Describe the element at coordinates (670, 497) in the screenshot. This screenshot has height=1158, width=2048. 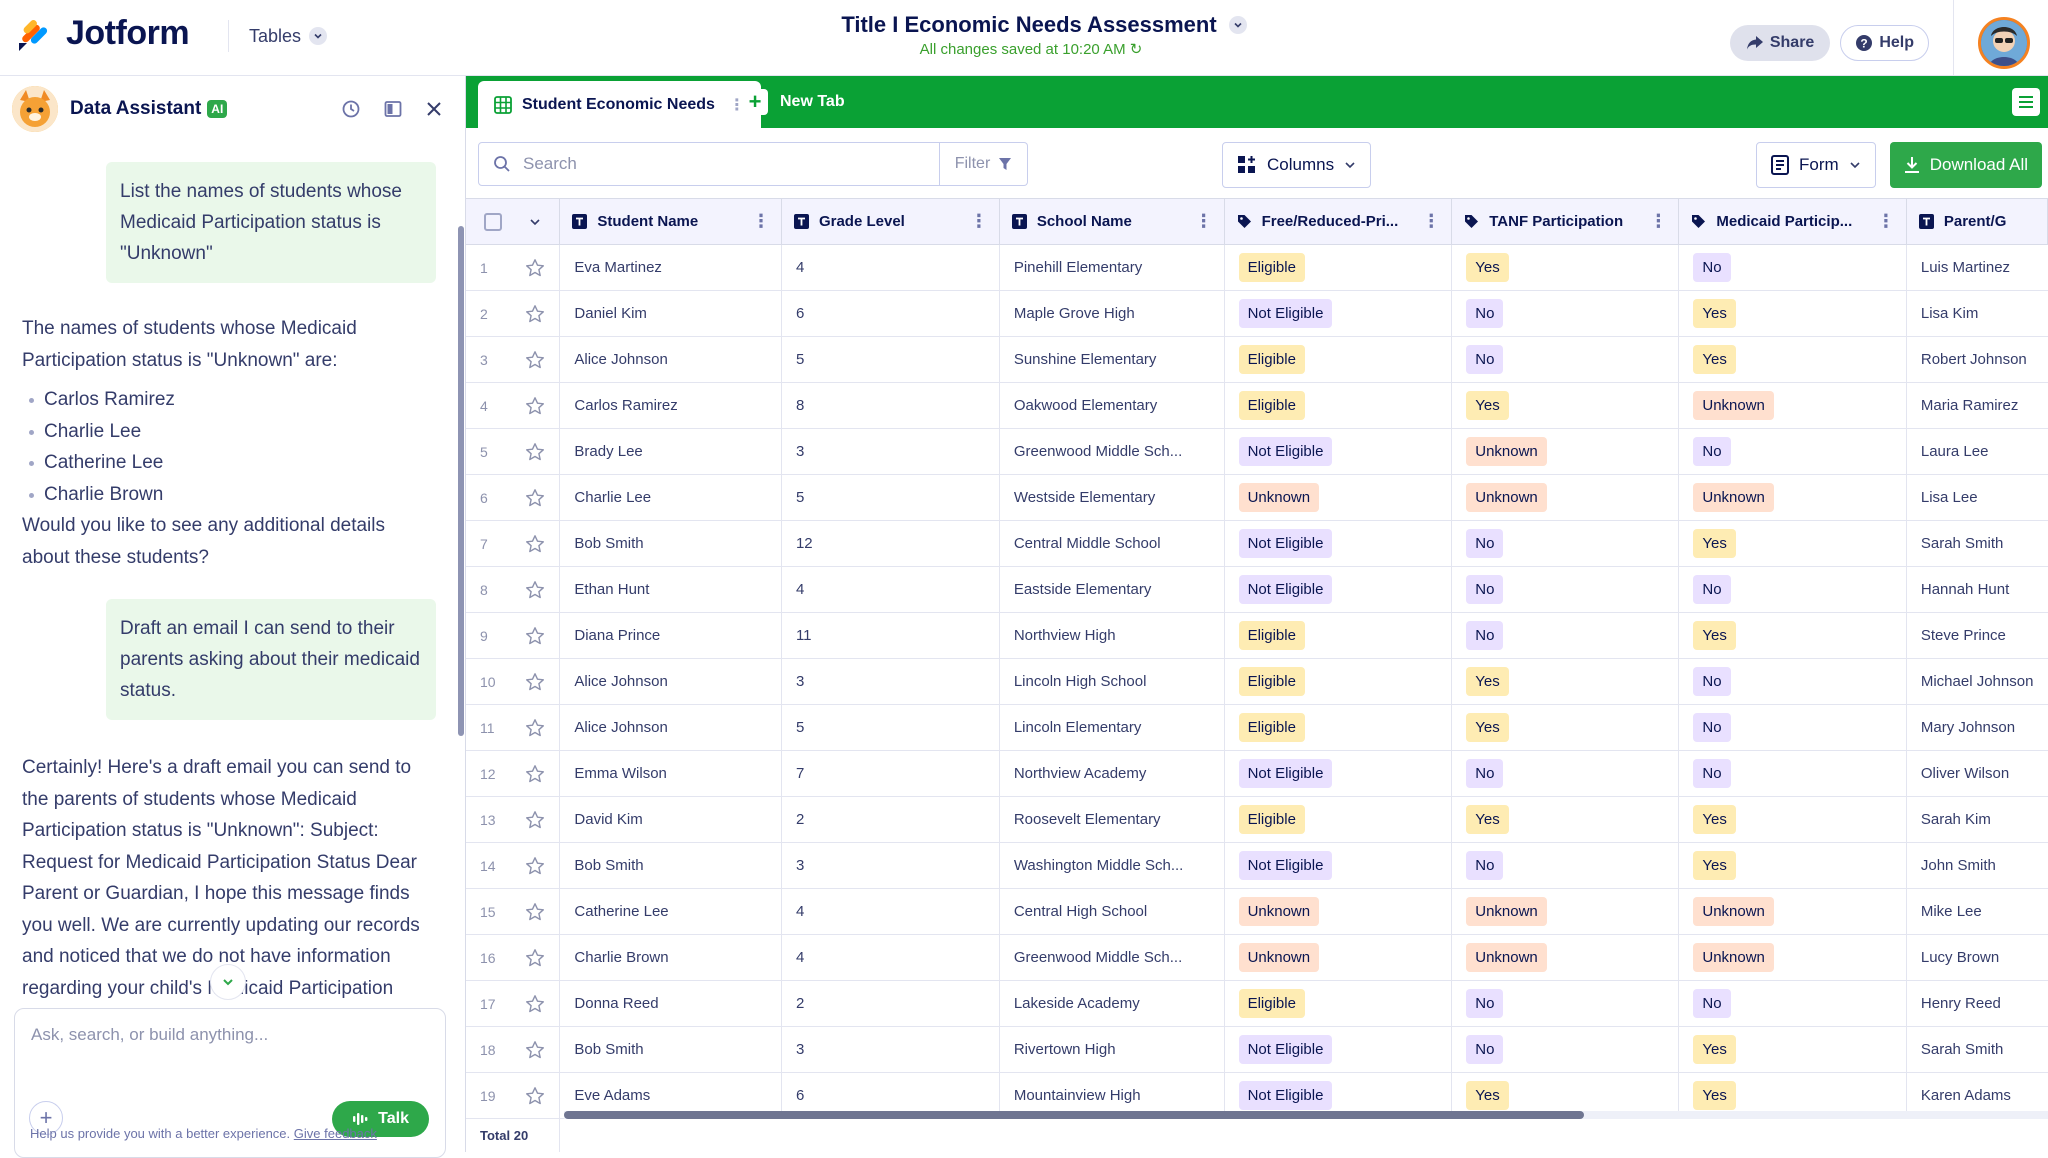
I see `cell-student-name: Charlie Lee` at that location.